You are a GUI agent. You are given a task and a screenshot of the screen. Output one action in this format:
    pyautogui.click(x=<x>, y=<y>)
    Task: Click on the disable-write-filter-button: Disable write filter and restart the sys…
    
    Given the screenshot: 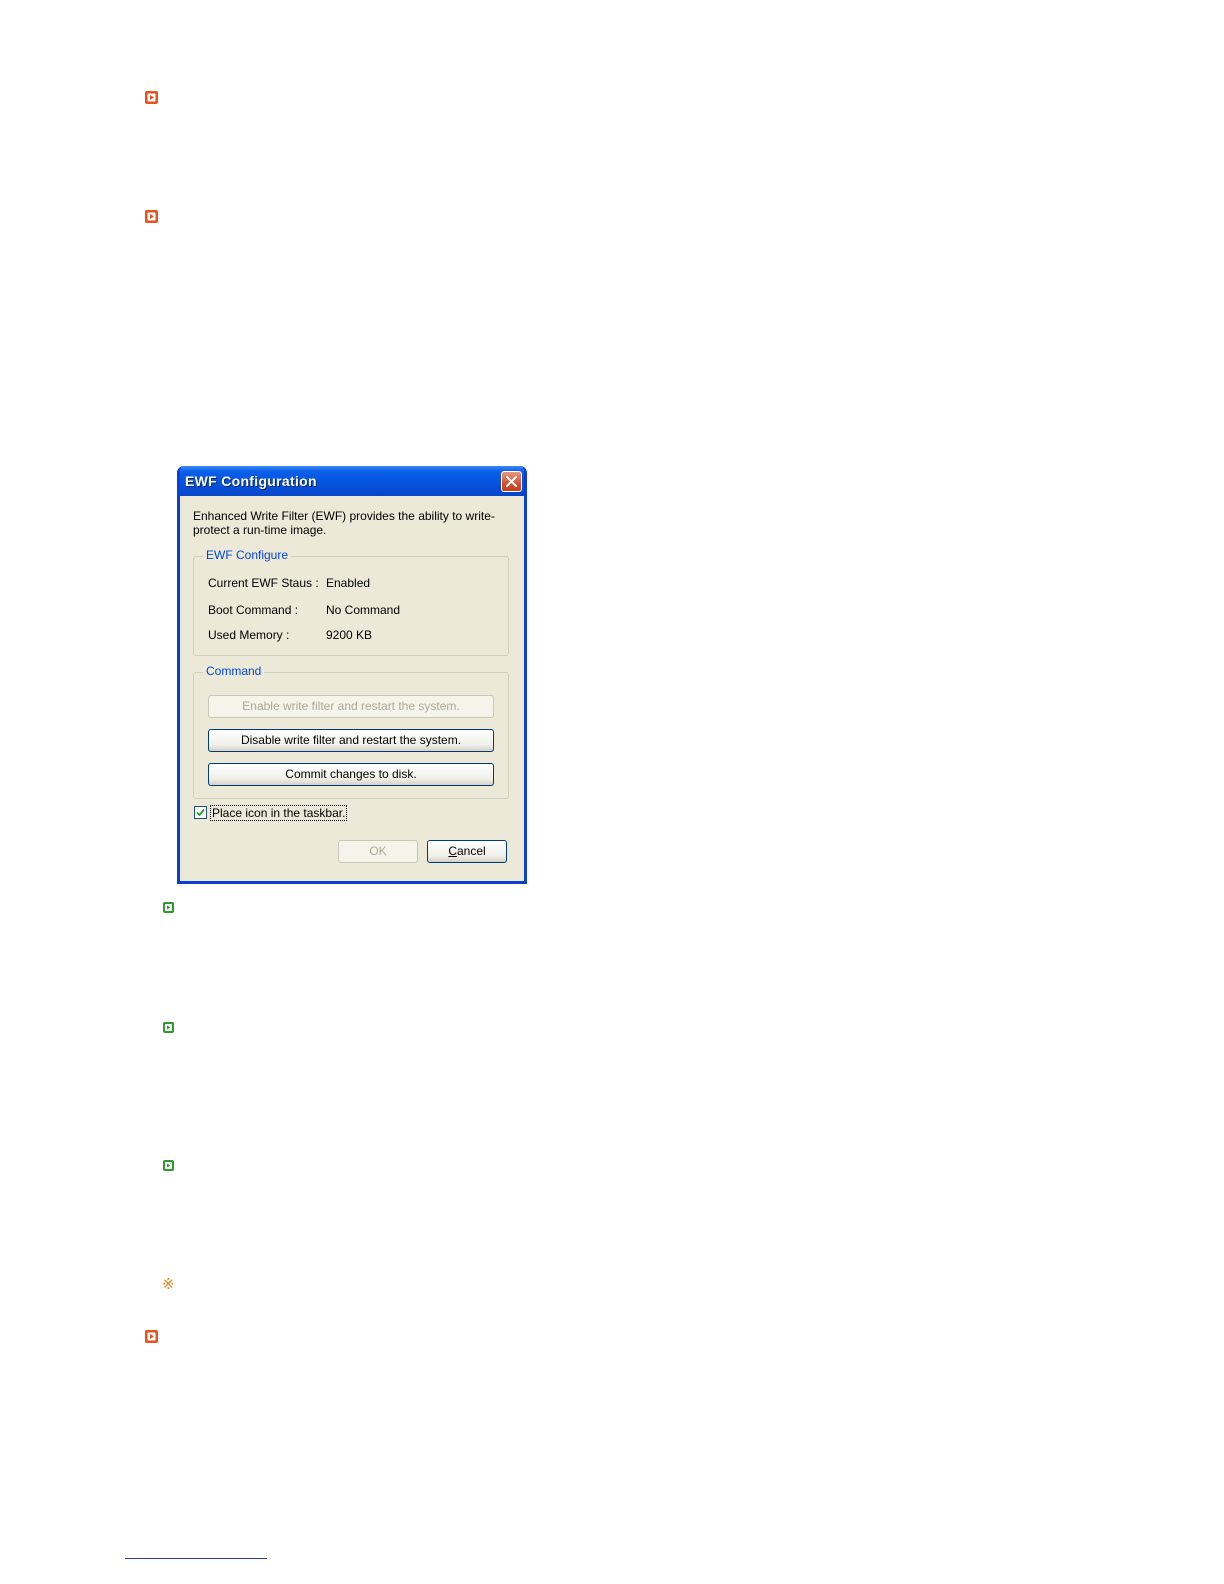 What is the action you would take?
    pyautogui.click(x=351, y=740)
    